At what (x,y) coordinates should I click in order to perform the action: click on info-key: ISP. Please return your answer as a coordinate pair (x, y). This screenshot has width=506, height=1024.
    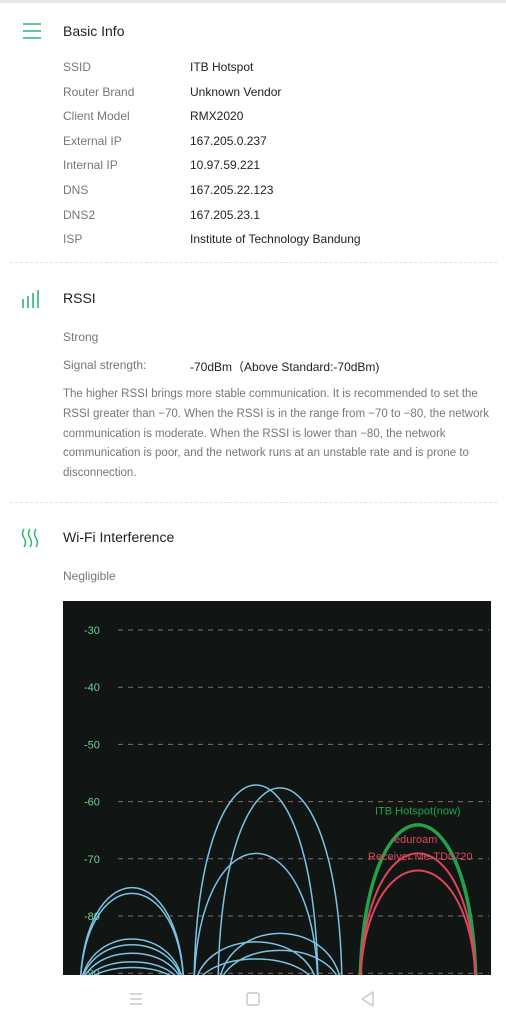
    Looking at the image, I should click on (73, 239).